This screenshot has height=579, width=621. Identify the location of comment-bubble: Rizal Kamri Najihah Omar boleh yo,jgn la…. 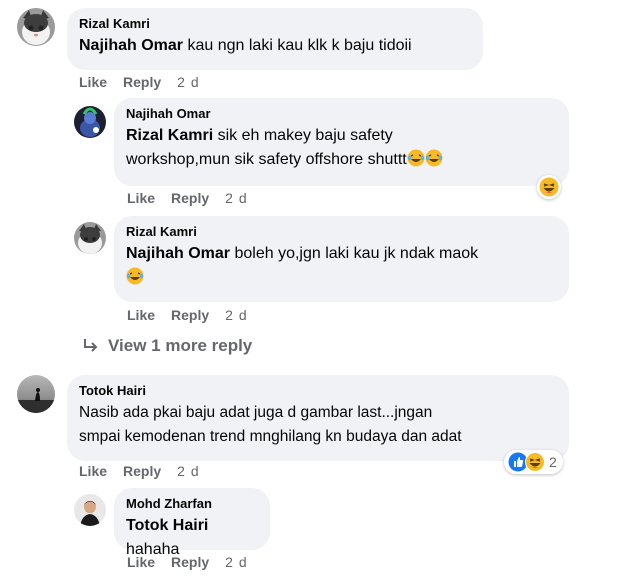
(341, 259).